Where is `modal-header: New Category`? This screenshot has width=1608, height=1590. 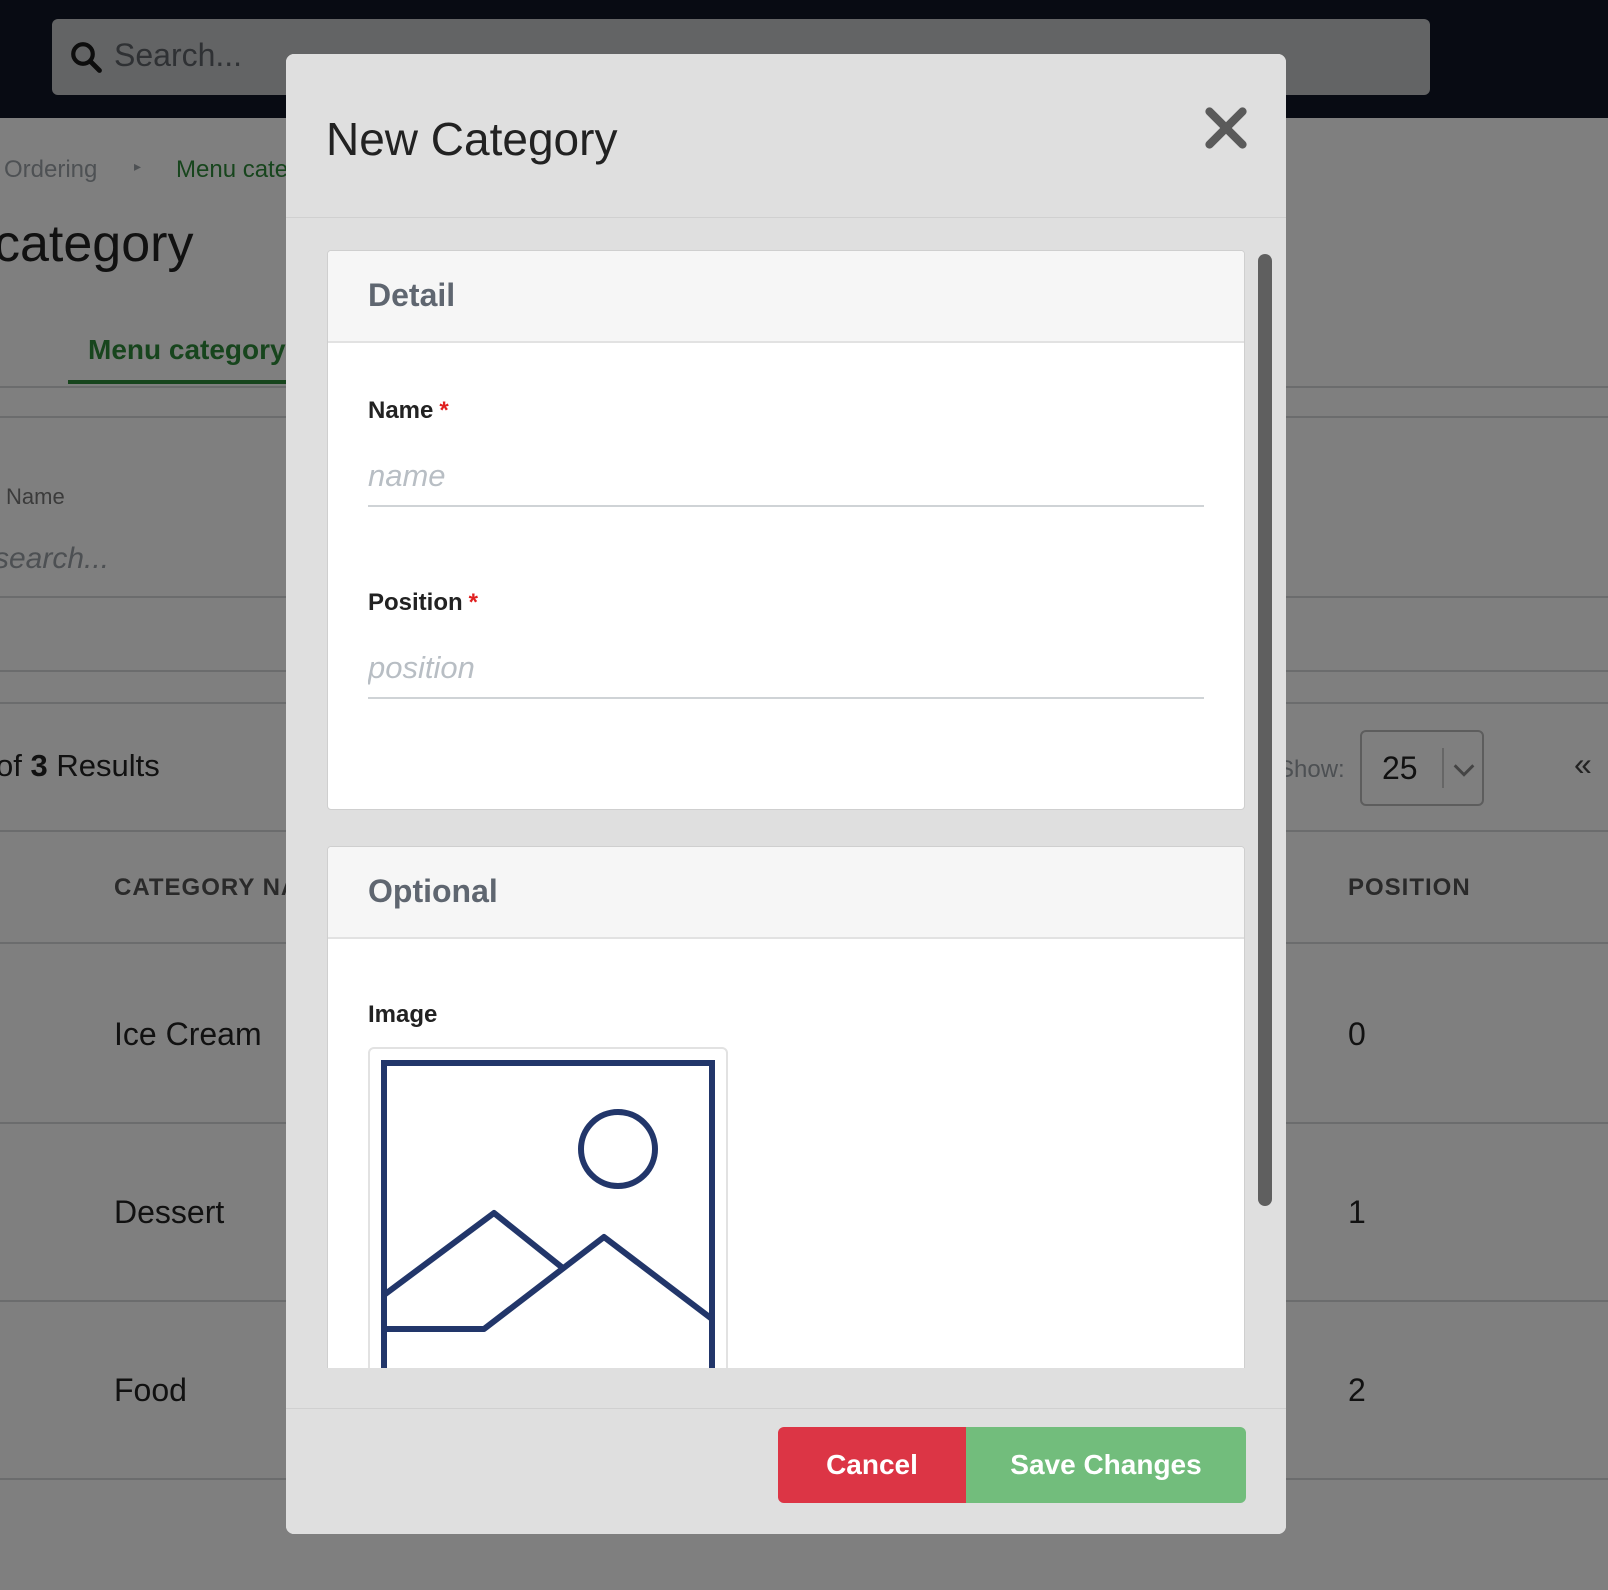 modal-header: New Category is located at coordinates (786, 136).